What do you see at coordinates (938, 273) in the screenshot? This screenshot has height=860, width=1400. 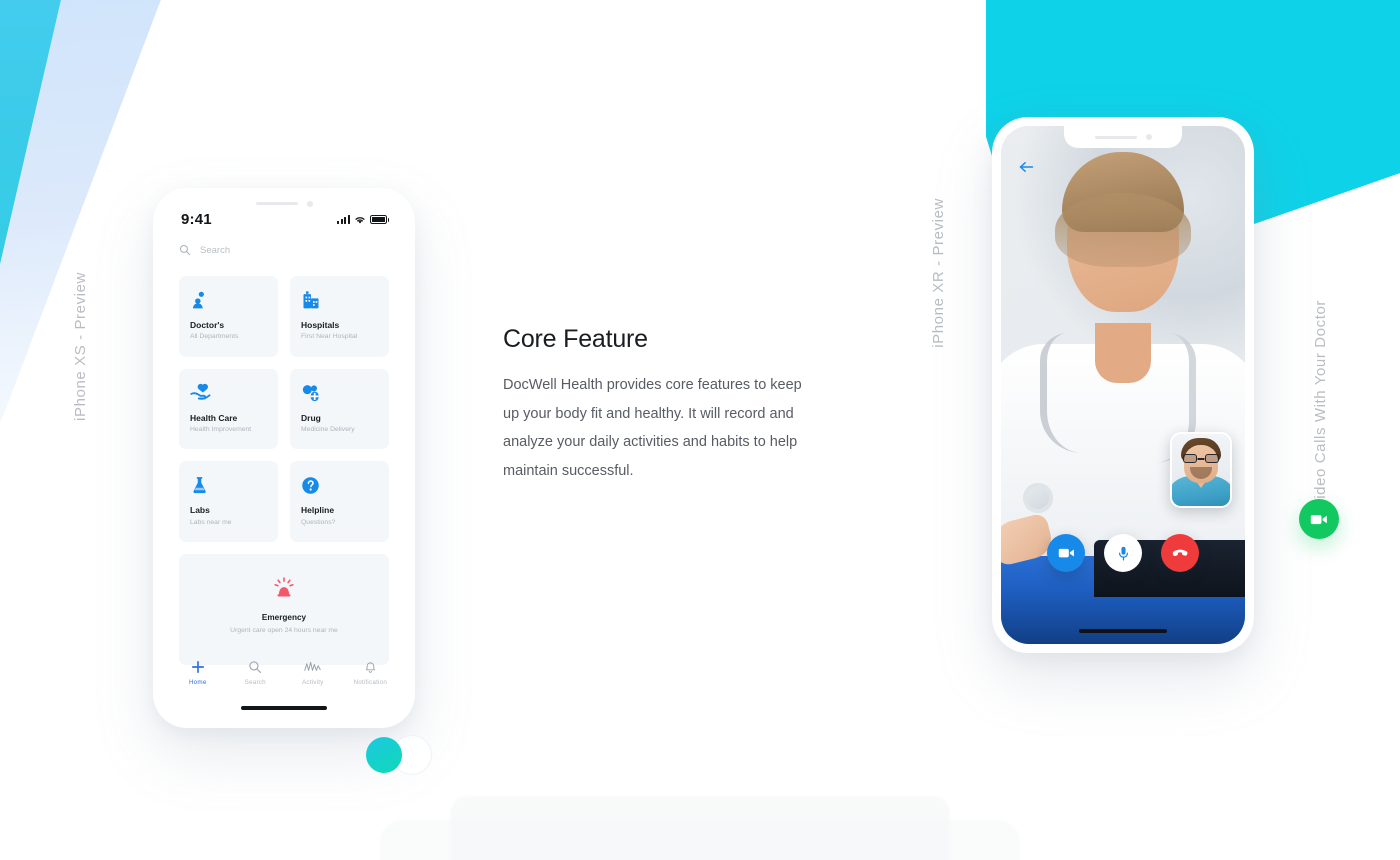 I see `caption-iphone-xr: iPhone XR - Preview` at bounding box center [938, 273].